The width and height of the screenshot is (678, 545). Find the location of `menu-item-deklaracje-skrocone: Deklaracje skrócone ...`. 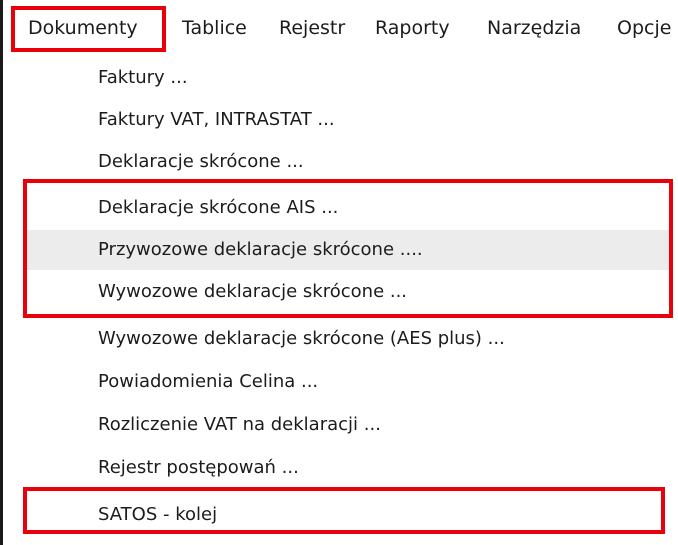

menu-item-deklaracje-skrocone: Deklaracje skrócone ... is located at coordinates (348, 162).